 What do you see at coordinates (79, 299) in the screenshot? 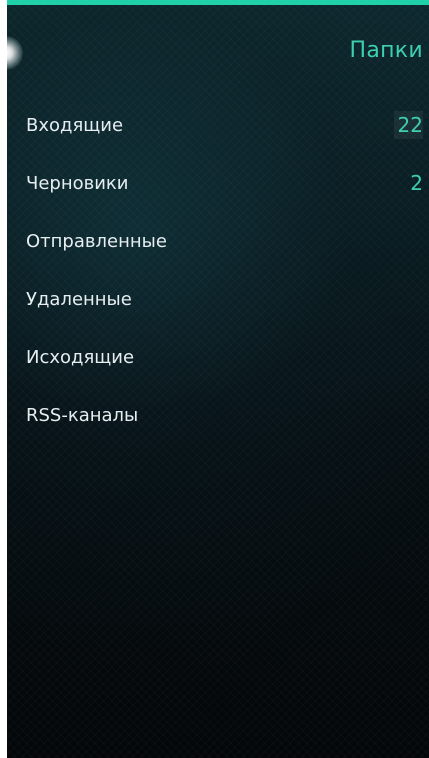
I see `folder-label: Удаленные` at bounding box center [79, 299].